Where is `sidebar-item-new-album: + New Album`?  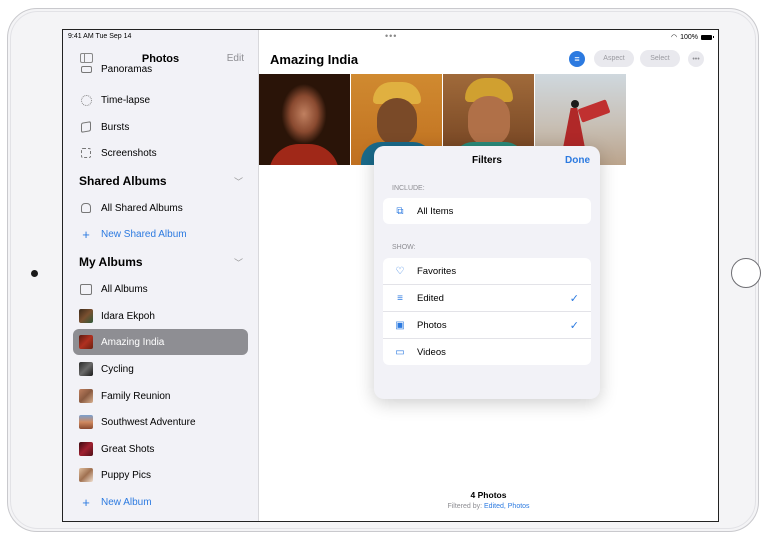 sidebar-item-new-album: + New Album is located at coordinates (160, 502).